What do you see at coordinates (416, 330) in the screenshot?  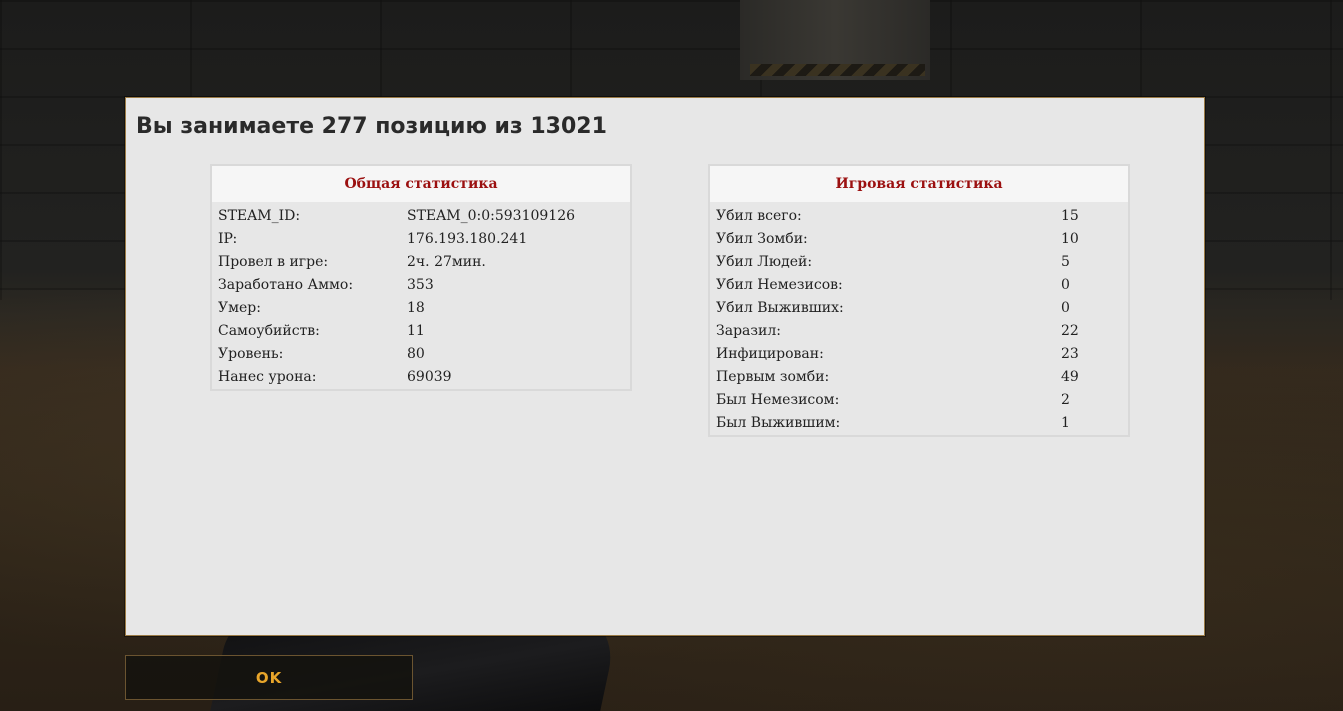 I see `stat-value: 11` at bounding box center [416, 330].